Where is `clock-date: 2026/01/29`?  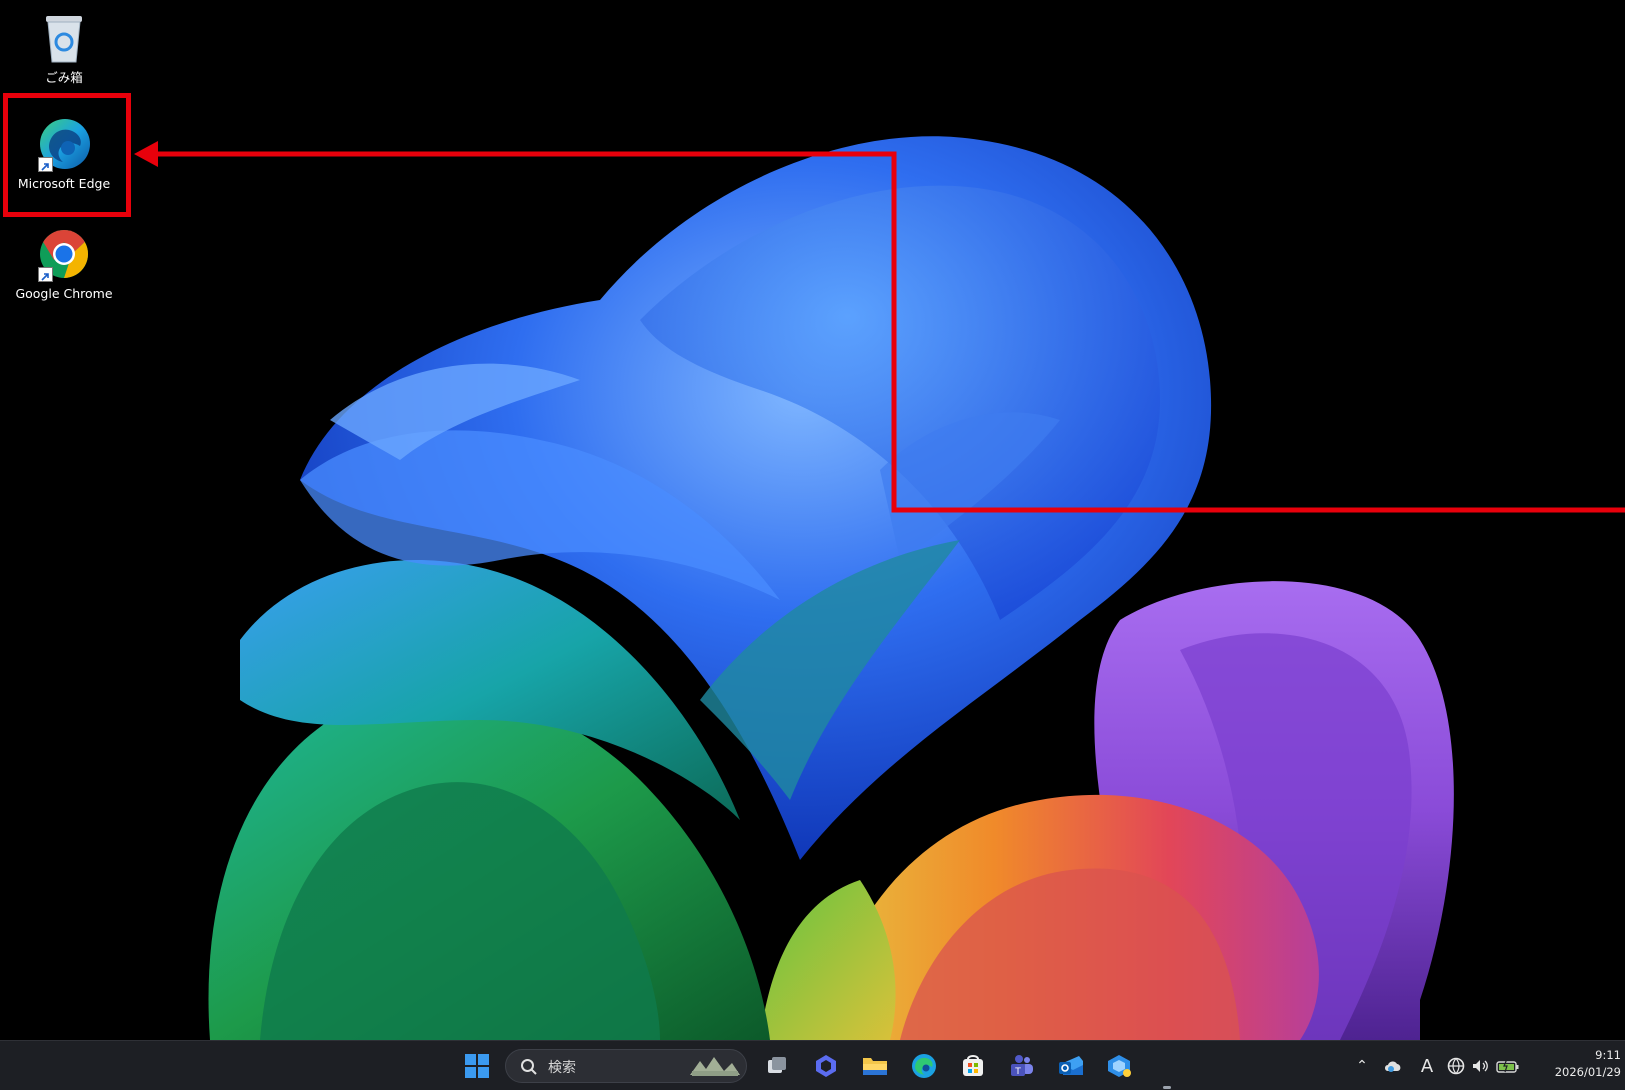
clock-date: 2026/01/29 is located at coordinates (1587, 1072).